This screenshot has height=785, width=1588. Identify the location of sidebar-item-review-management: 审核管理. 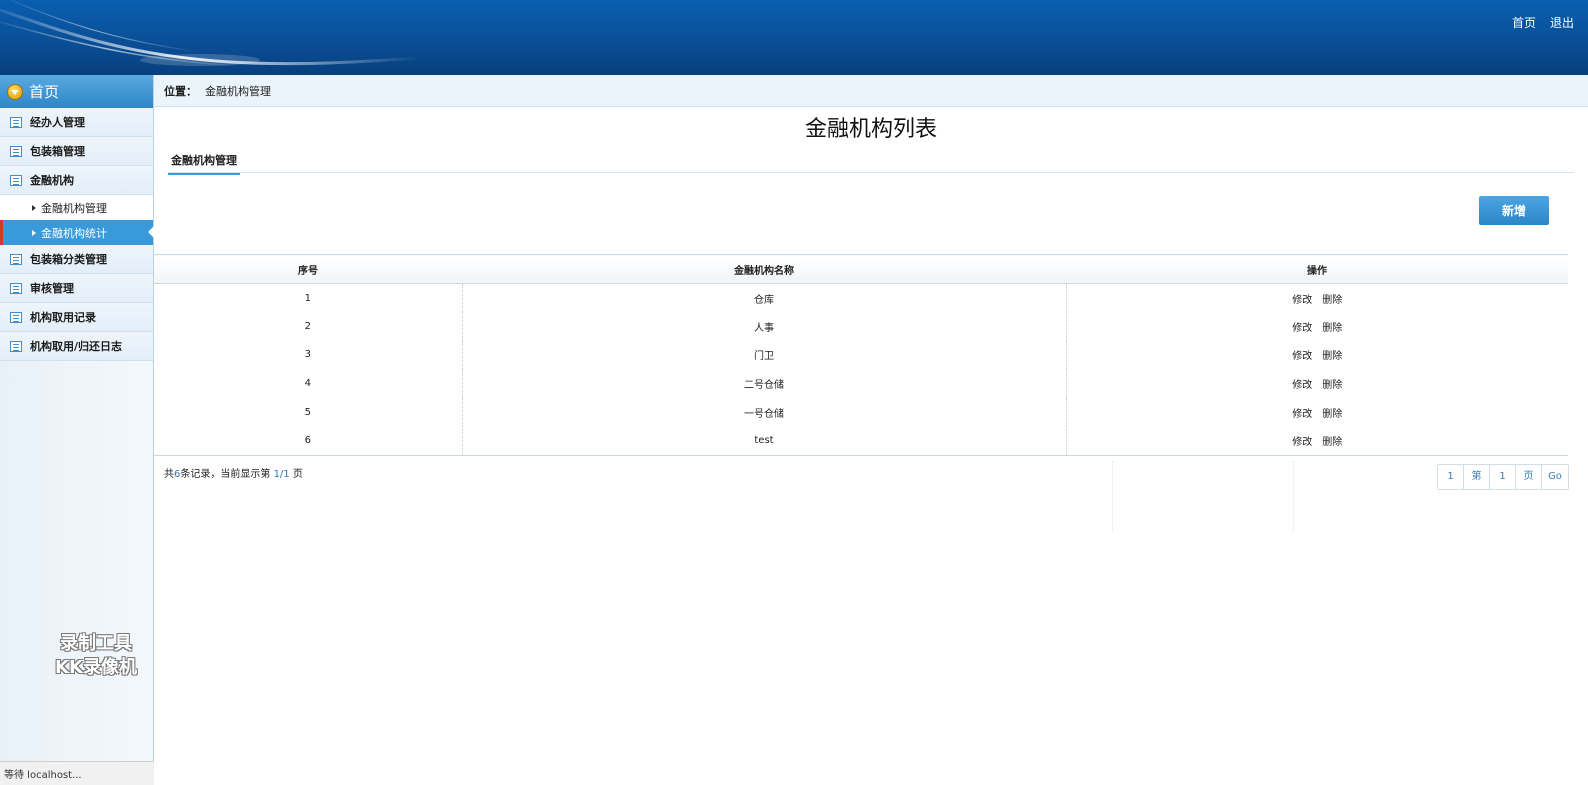
(76, 288).